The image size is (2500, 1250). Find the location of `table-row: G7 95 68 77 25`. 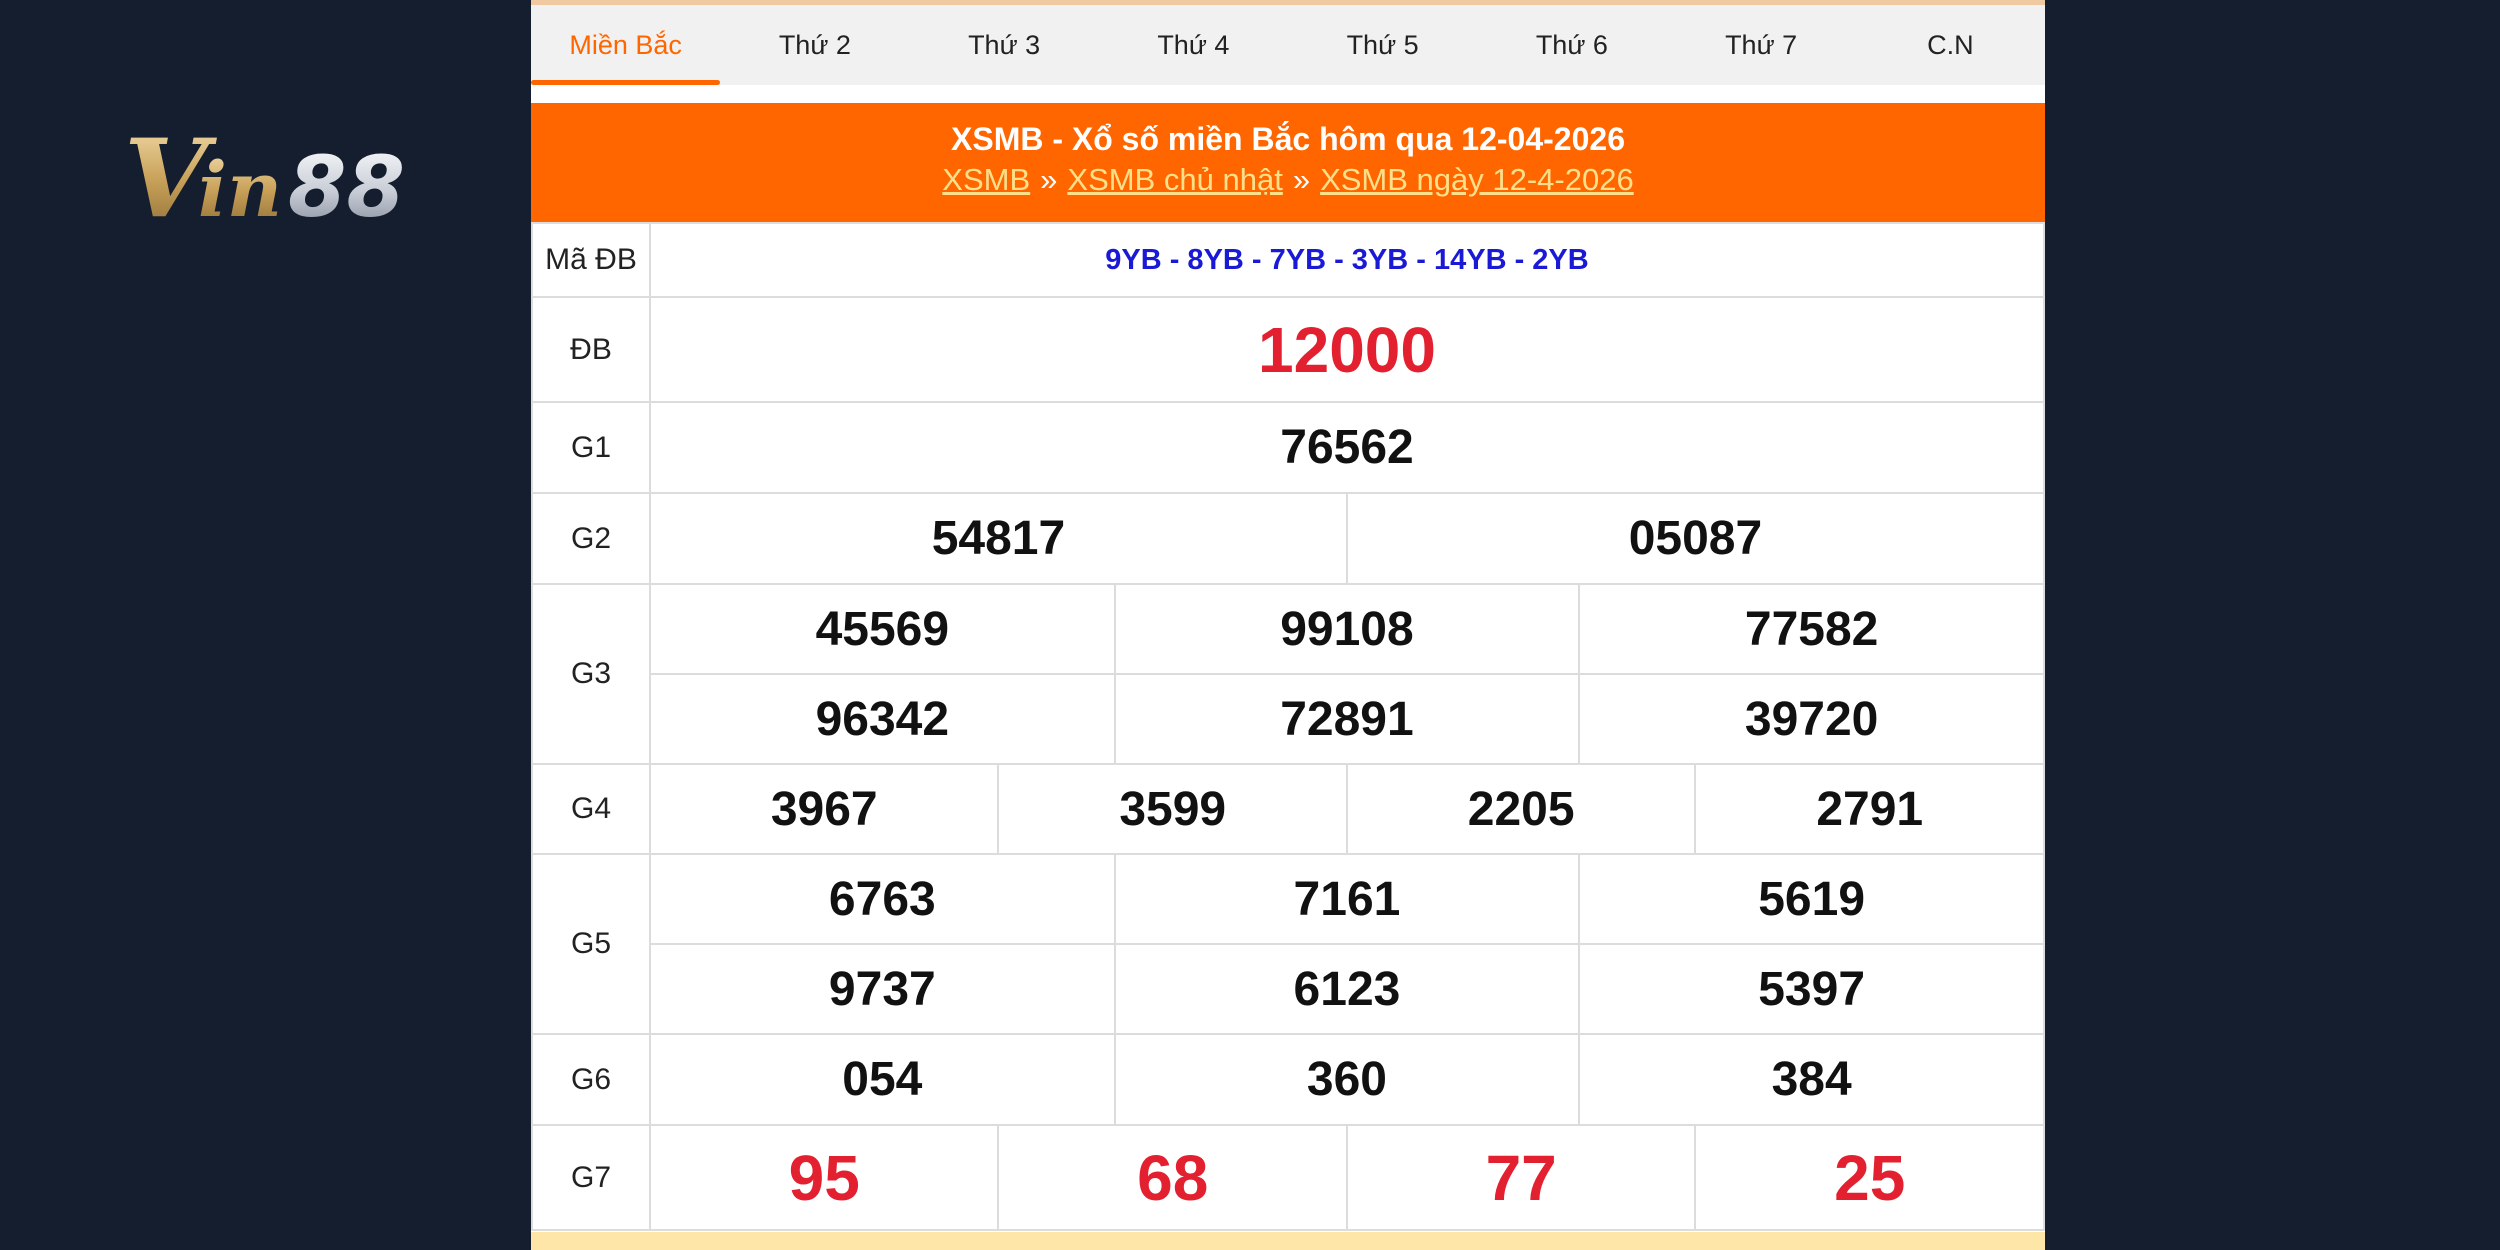

table-row: G7 95 68 77 25 is located at coordinates (1288, 1177).